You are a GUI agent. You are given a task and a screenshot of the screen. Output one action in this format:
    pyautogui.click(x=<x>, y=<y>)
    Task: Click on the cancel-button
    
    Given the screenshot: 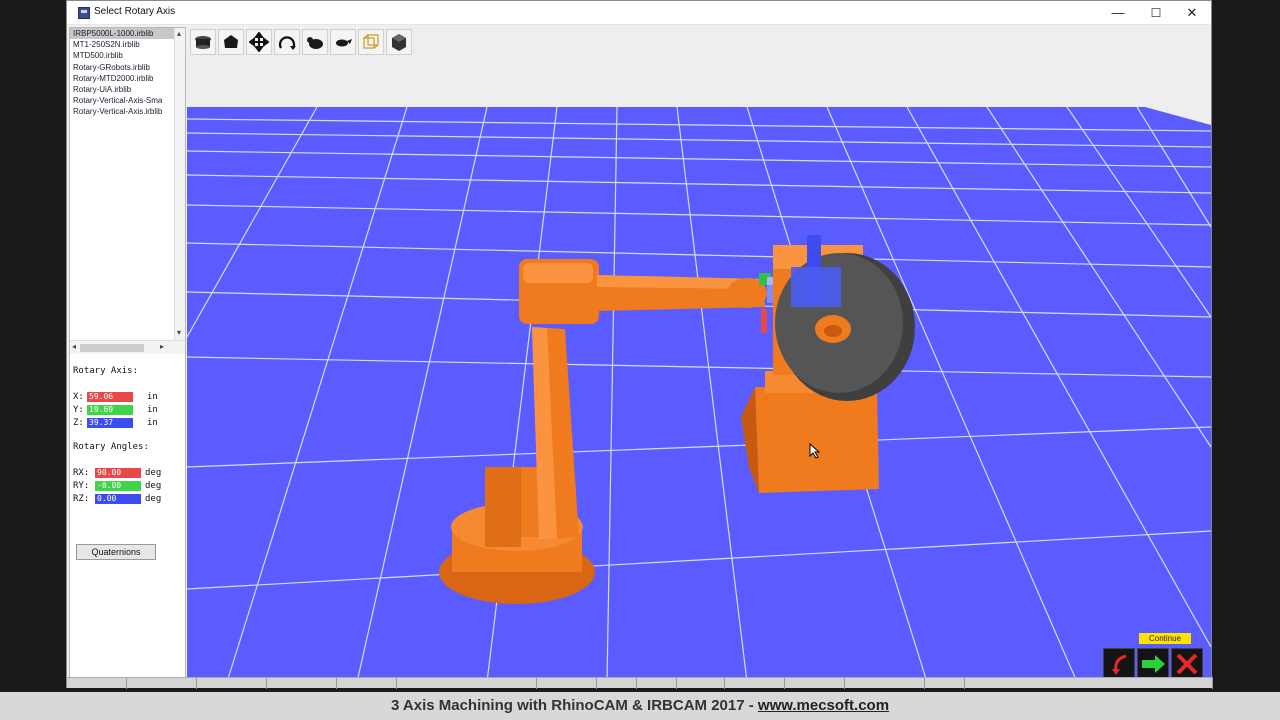 What is the action you would take?
    pyautogui.click(x=1187, y=664)
    